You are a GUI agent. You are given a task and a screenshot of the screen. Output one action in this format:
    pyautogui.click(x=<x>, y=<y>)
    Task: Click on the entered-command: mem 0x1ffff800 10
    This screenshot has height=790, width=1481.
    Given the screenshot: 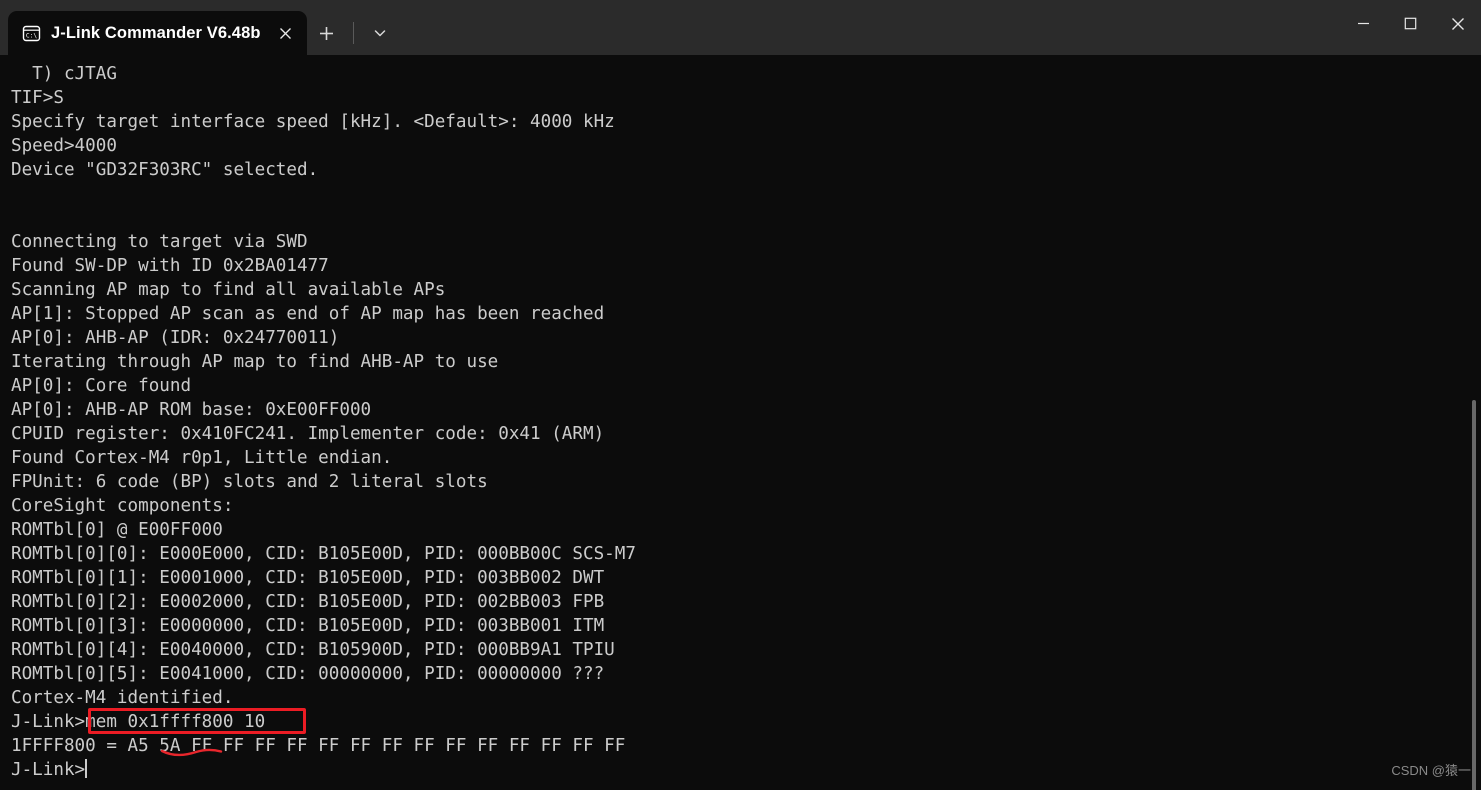 What is the action you would take?
    pyautogui.click(x=175, y=722)
    